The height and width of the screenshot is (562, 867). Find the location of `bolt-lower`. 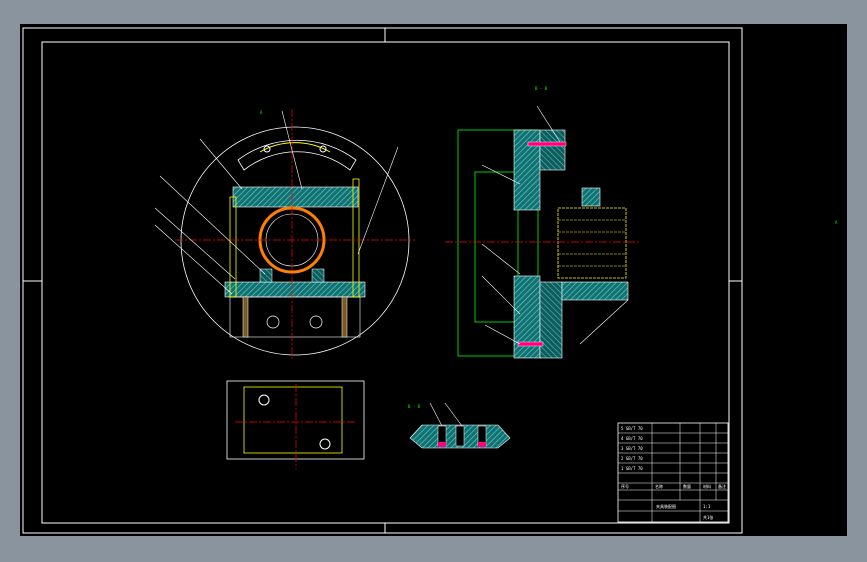

bolt-lower is located at coordinates (530, 344).